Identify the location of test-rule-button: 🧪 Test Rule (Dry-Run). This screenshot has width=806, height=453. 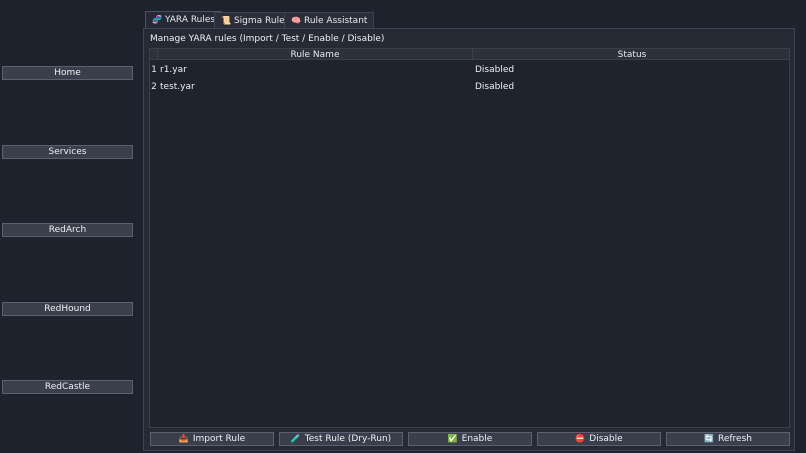
(341, 439).